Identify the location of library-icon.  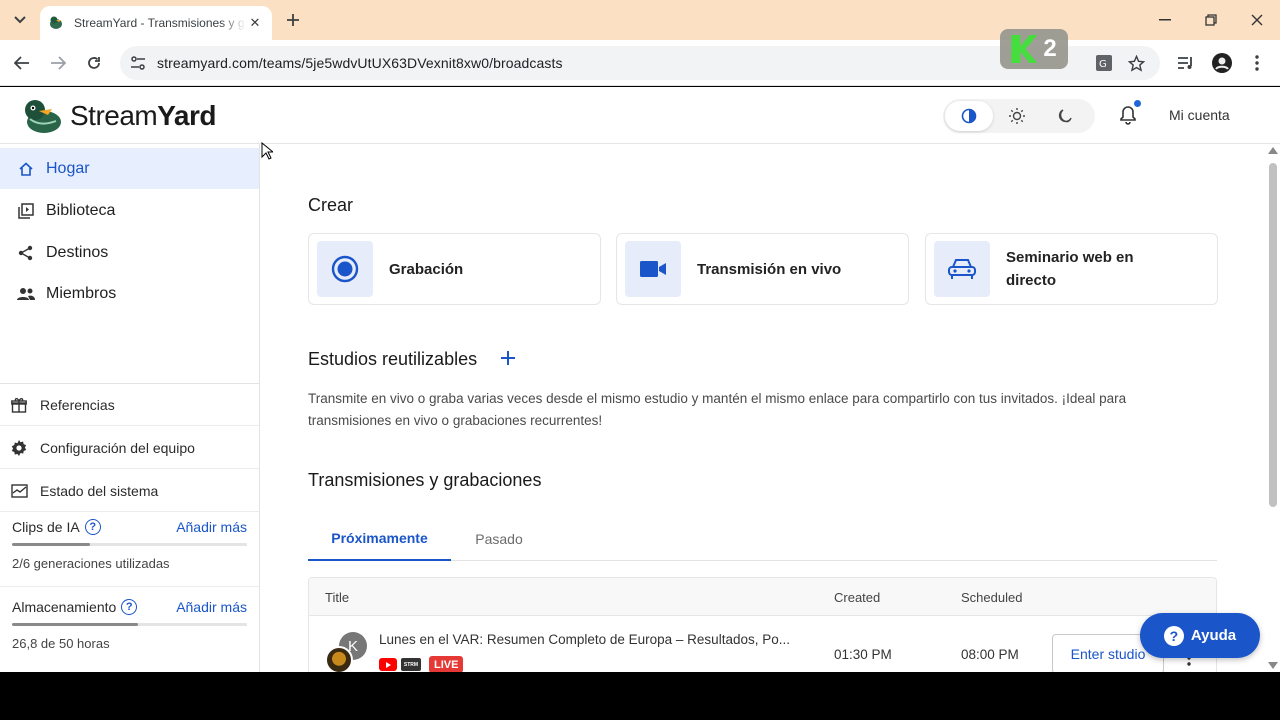
(26, 211).